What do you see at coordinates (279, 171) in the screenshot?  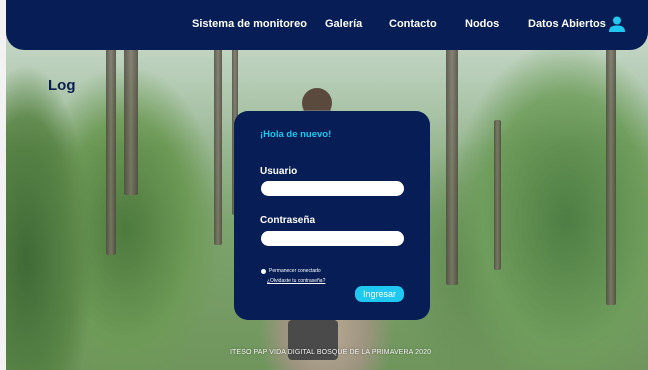 I see `username-label: Usuario` at bounding box center [279, 171].